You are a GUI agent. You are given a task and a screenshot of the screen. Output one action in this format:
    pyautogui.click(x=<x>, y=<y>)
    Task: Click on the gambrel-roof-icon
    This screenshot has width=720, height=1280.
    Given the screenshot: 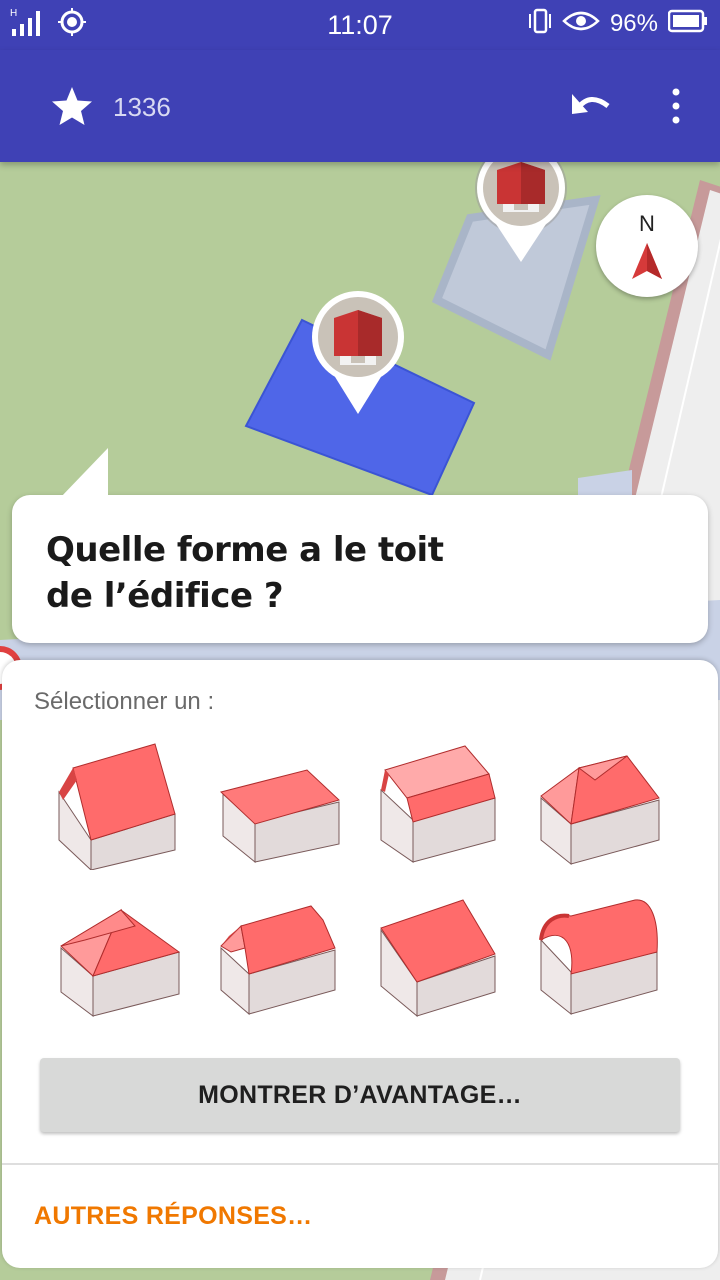 What is the action you would take?
    pyautogui.click(x=438, y=804)
    